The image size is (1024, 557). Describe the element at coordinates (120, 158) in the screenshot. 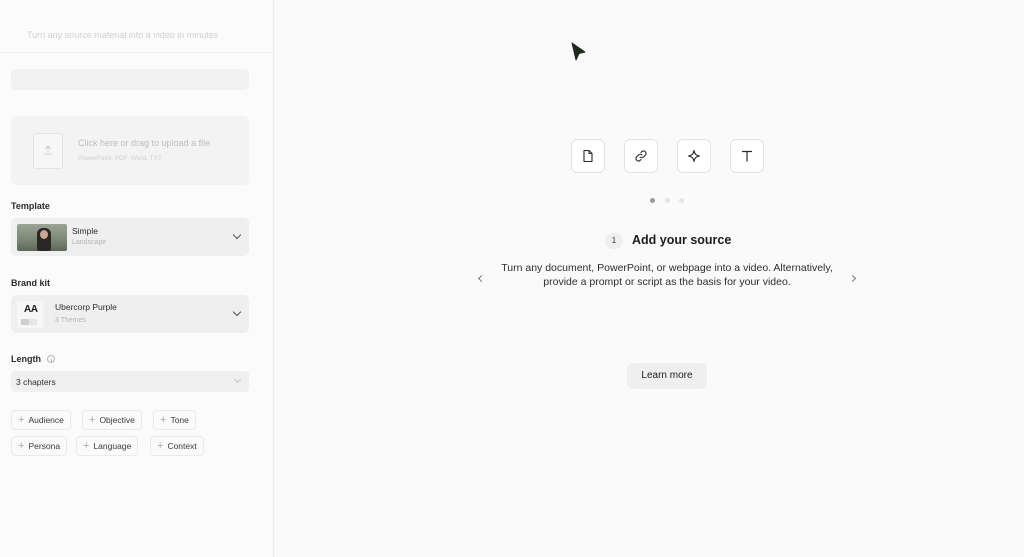

I see `upload-formats: PowerPoint, PDF, Word, TXT` at that location.